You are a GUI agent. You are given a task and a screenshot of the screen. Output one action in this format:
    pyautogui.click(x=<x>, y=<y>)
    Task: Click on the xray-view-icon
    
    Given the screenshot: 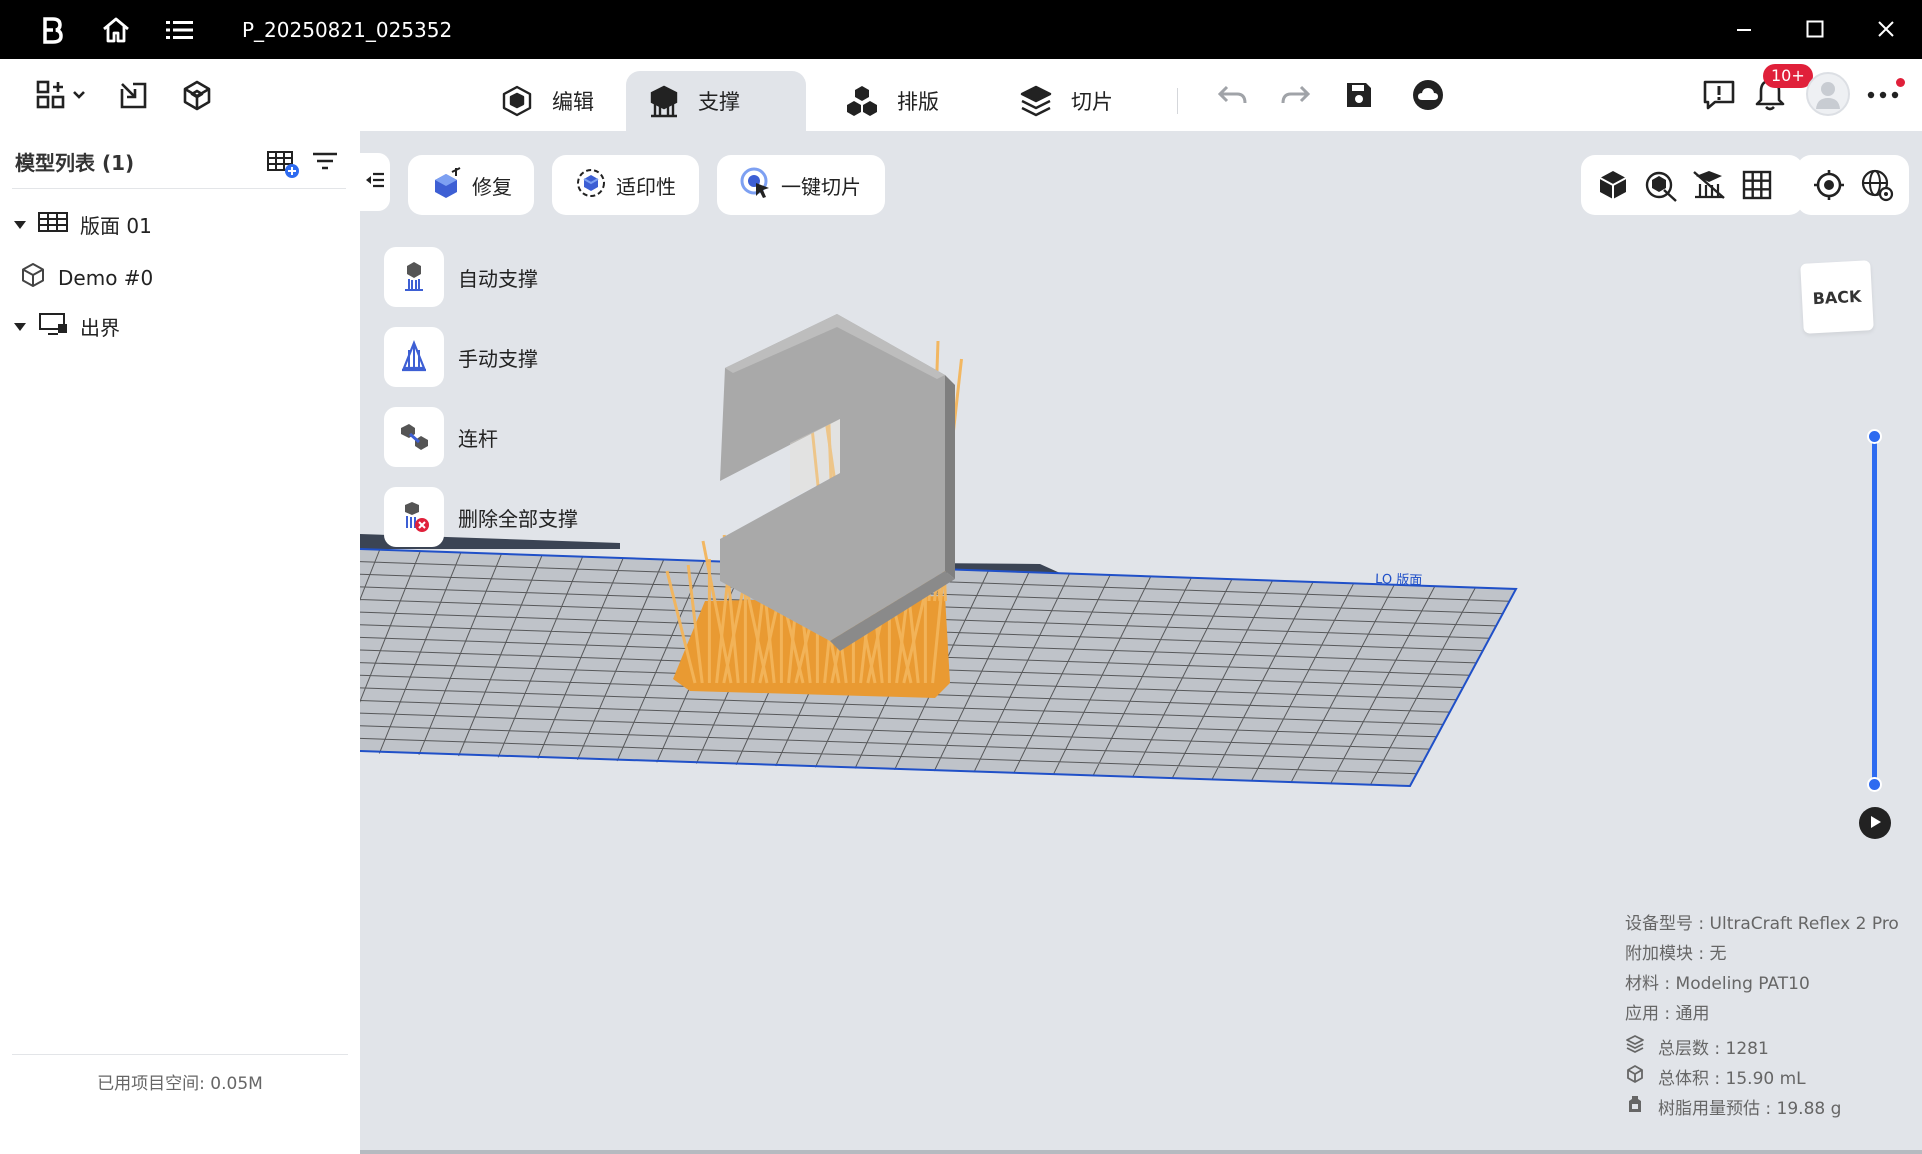 What is the action you would take?
    pyautogui.click(x=1661, y=185)
    